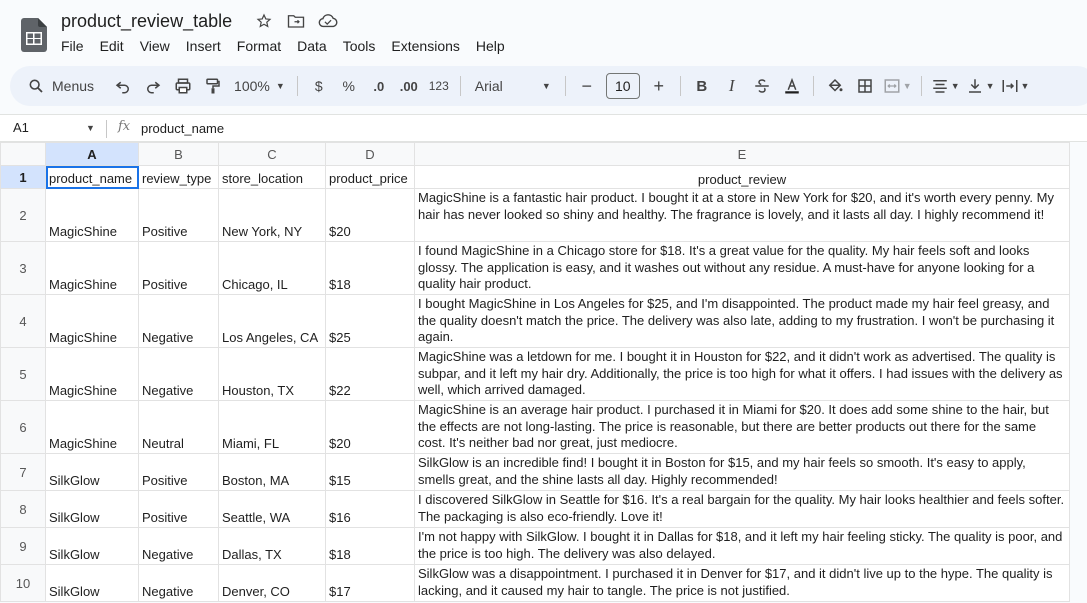 The width and height of the screenshot is (1087, 603). Describe the element at coordinates (182, 128) in the screenshot. I see `formula-input: product_name` at that location.